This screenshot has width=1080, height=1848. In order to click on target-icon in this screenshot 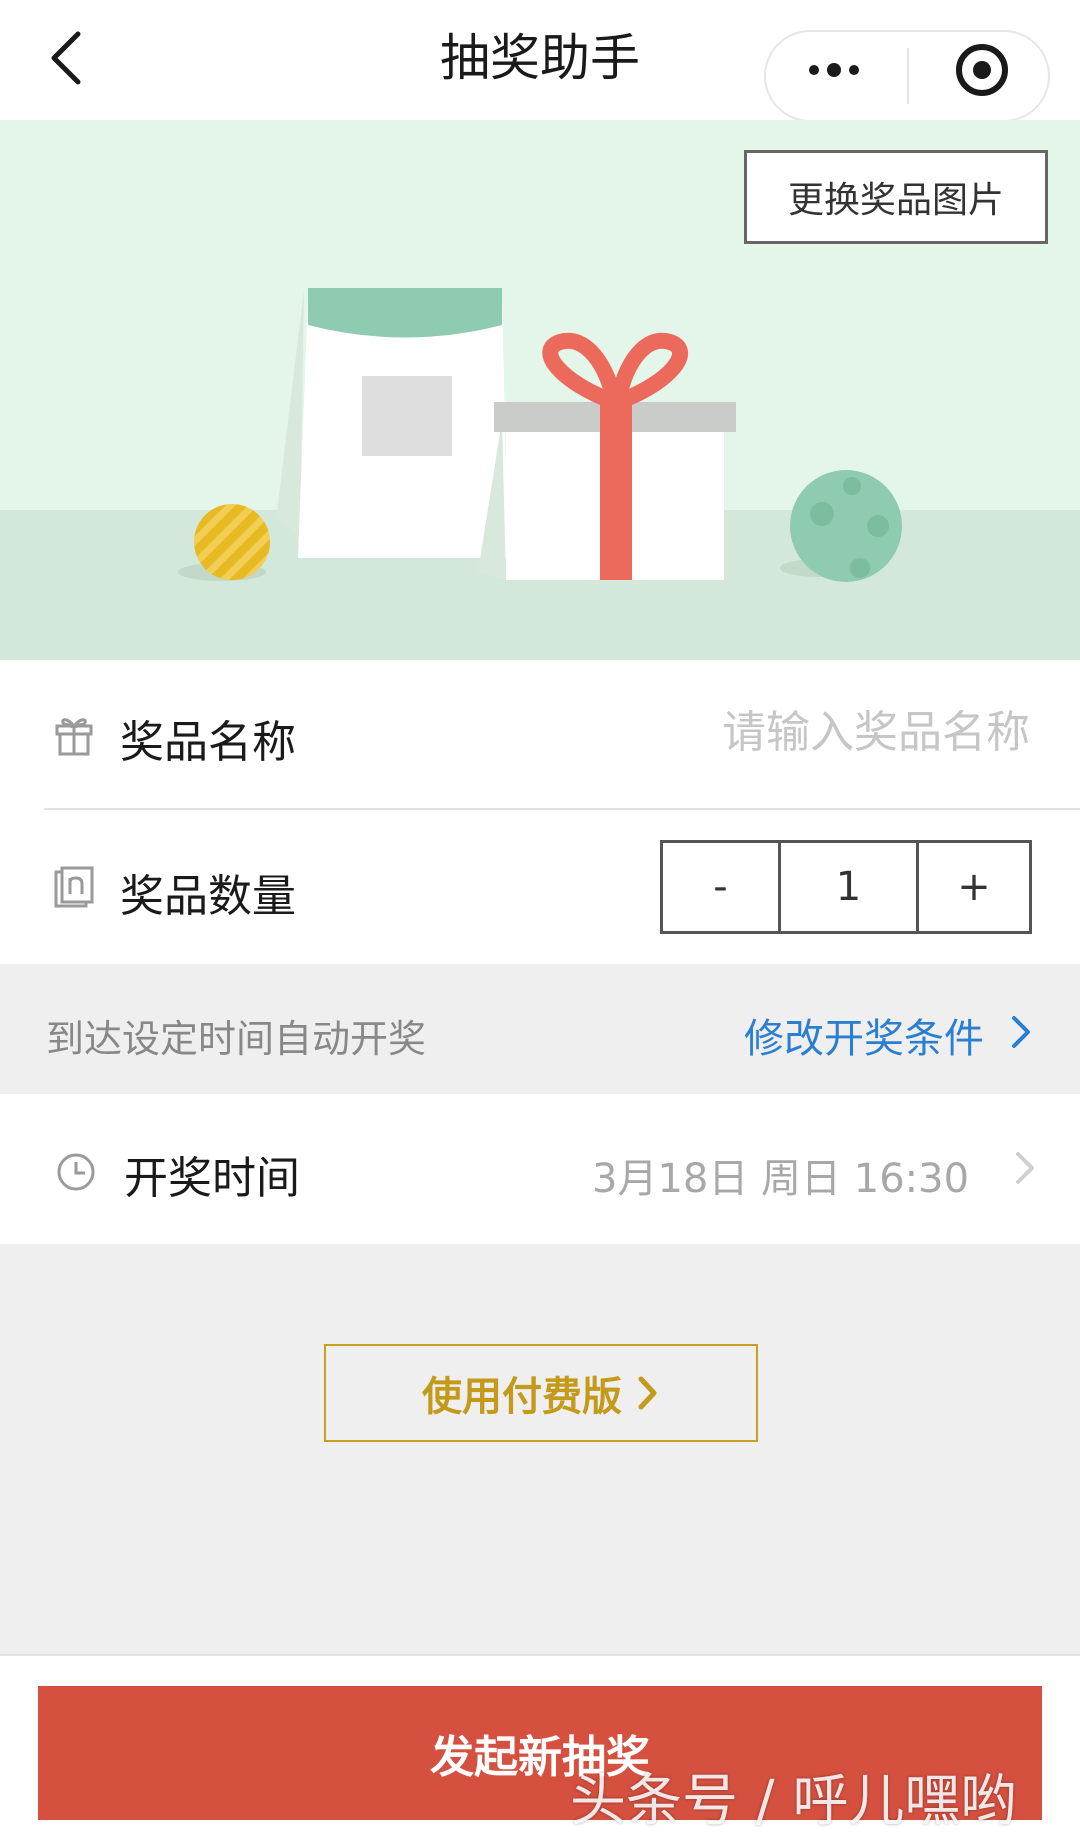, I will do `click(982, 70)`.